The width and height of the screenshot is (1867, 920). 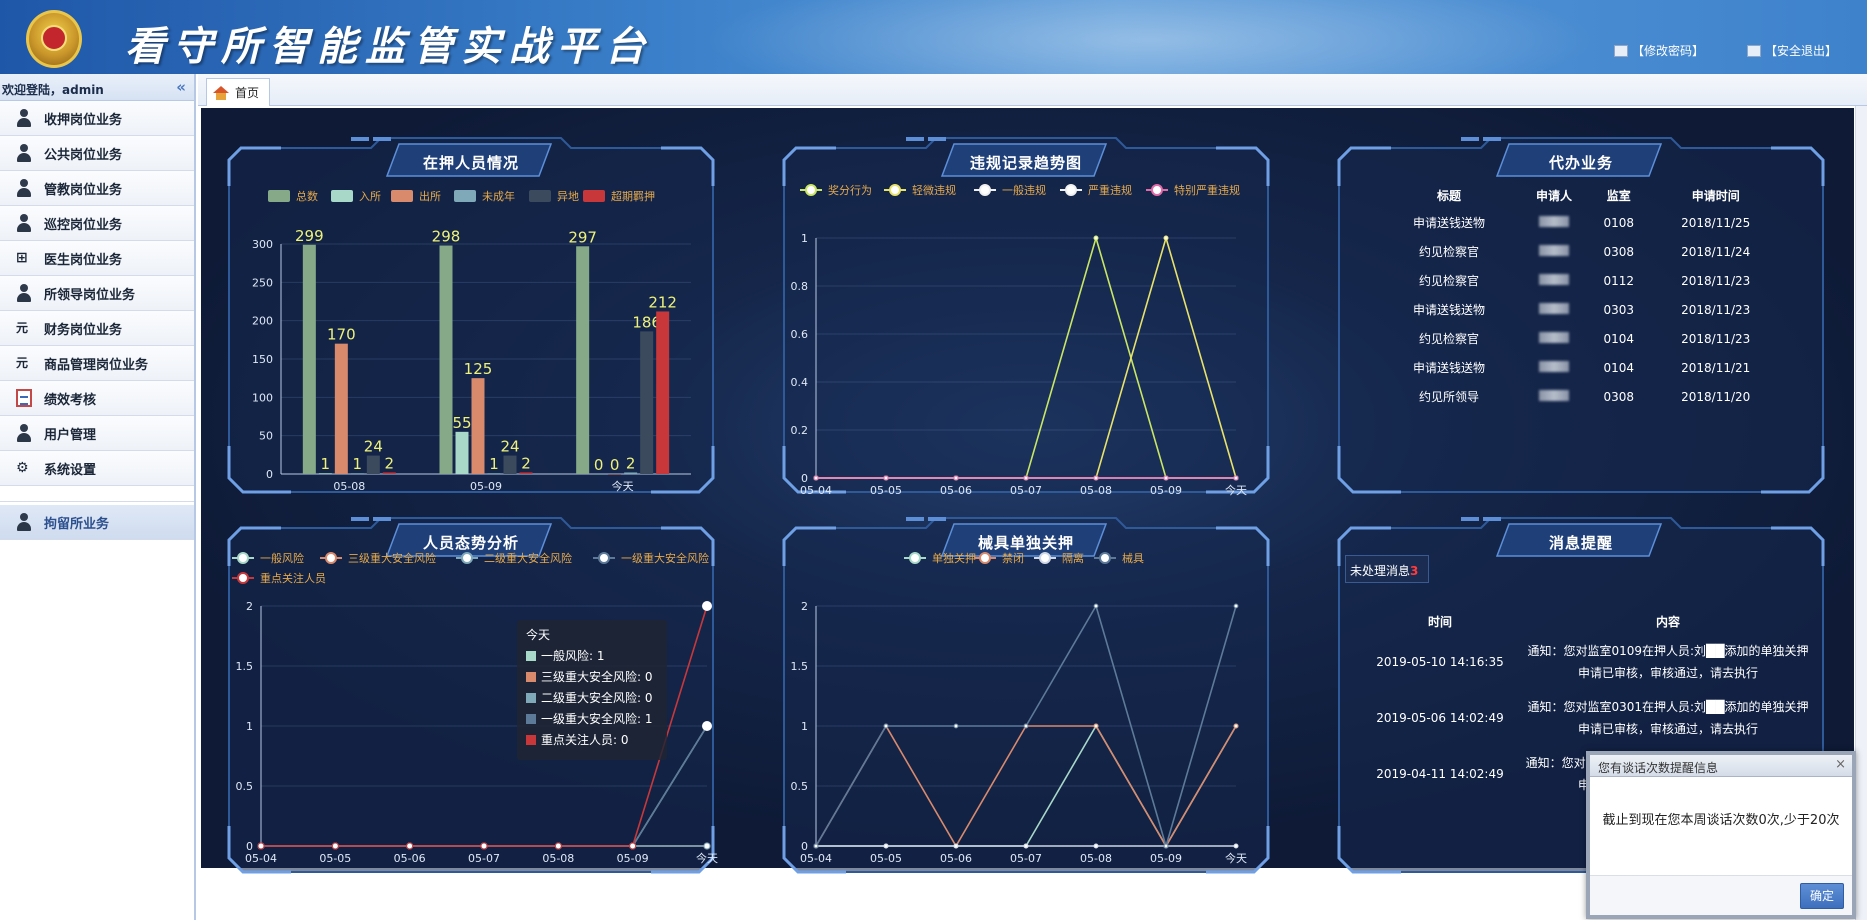 What do you see at coordinates (1380, 571) in the screenshot?
I see `unprocessed-label: 未处理消息` at bounding box center [1380, 571].